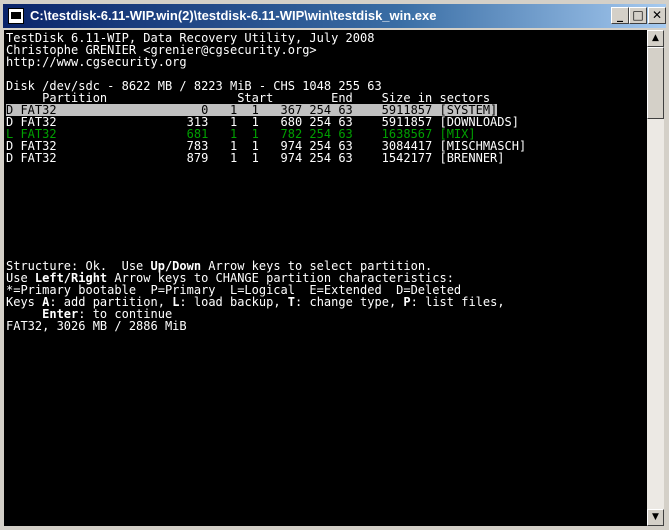  Describe the element at coordinates (96, 62) in the screenshot. I see `header-line-url: http://www.cgsecurity.org` at that location.